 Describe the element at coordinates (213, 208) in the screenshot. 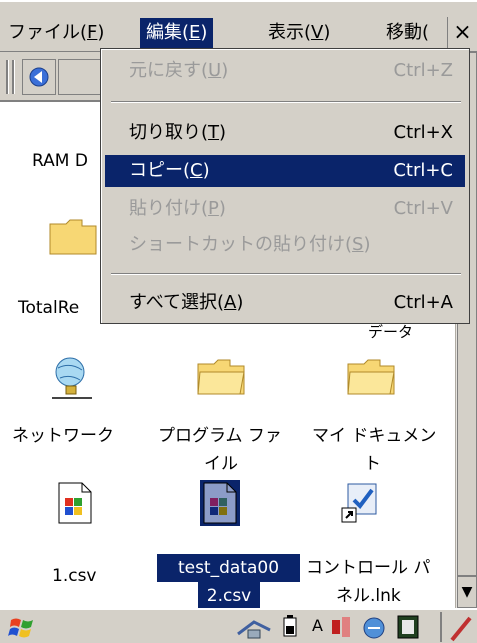

I see `menu-item-paste-mnemonic: P` at that location.